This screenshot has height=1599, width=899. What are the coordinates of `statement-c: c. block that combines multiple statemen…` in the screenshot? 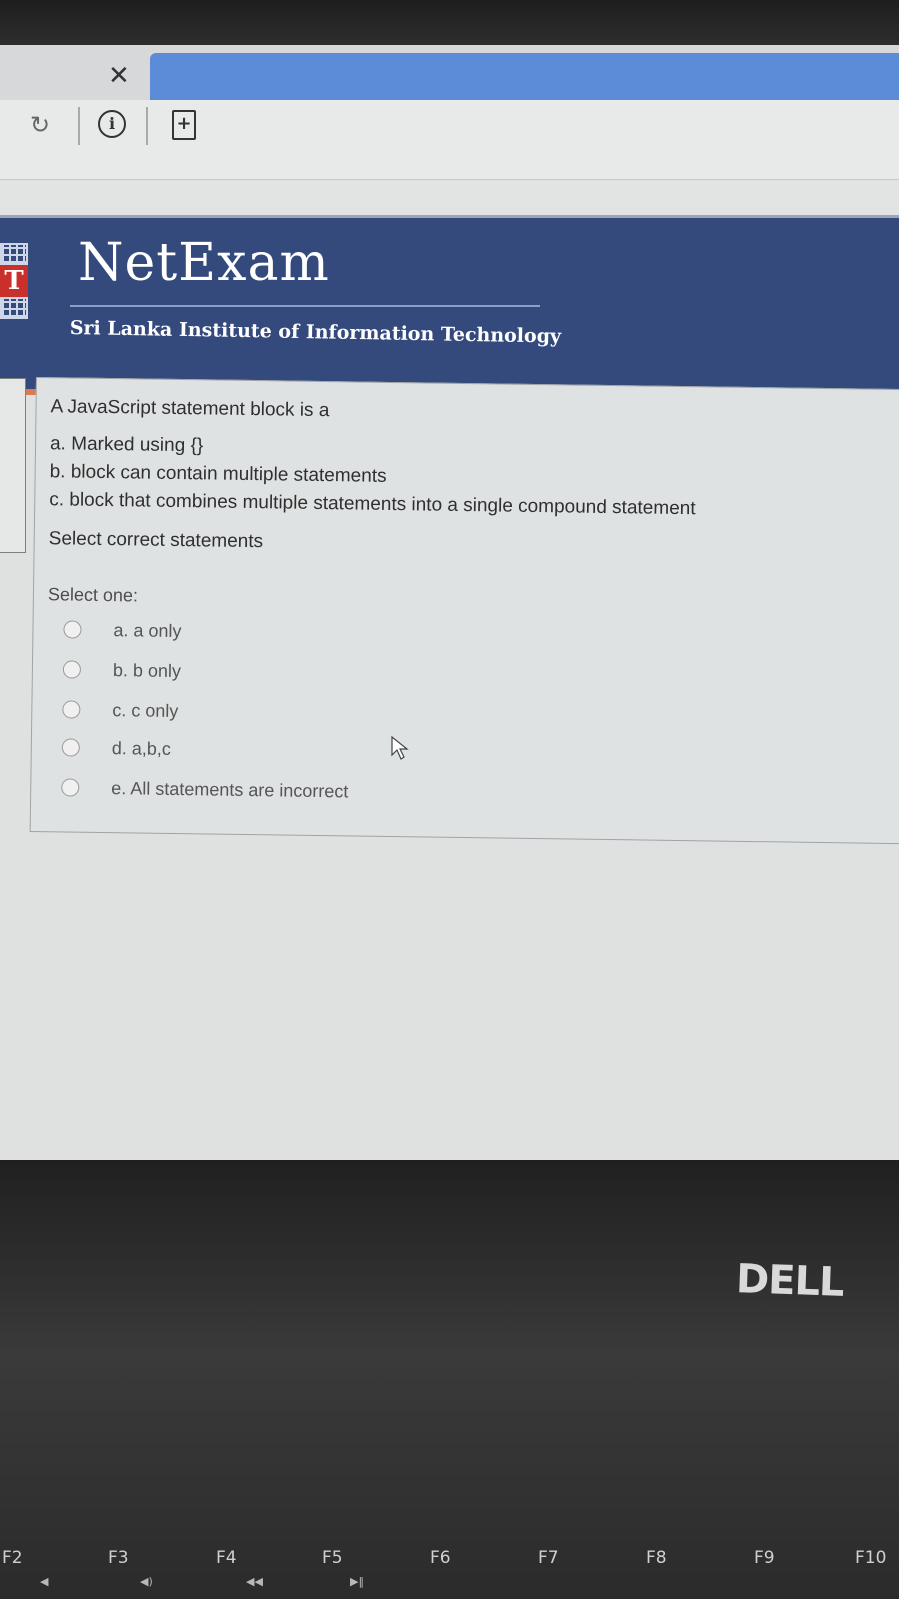 It's located at (372, 504).